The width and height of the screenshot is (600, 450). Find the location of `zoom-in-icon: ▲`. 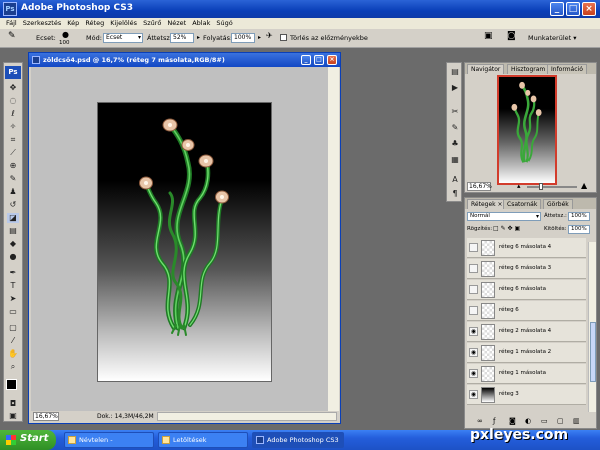

zoom-in-icon: ▲ is located at coordinates (584, 185).